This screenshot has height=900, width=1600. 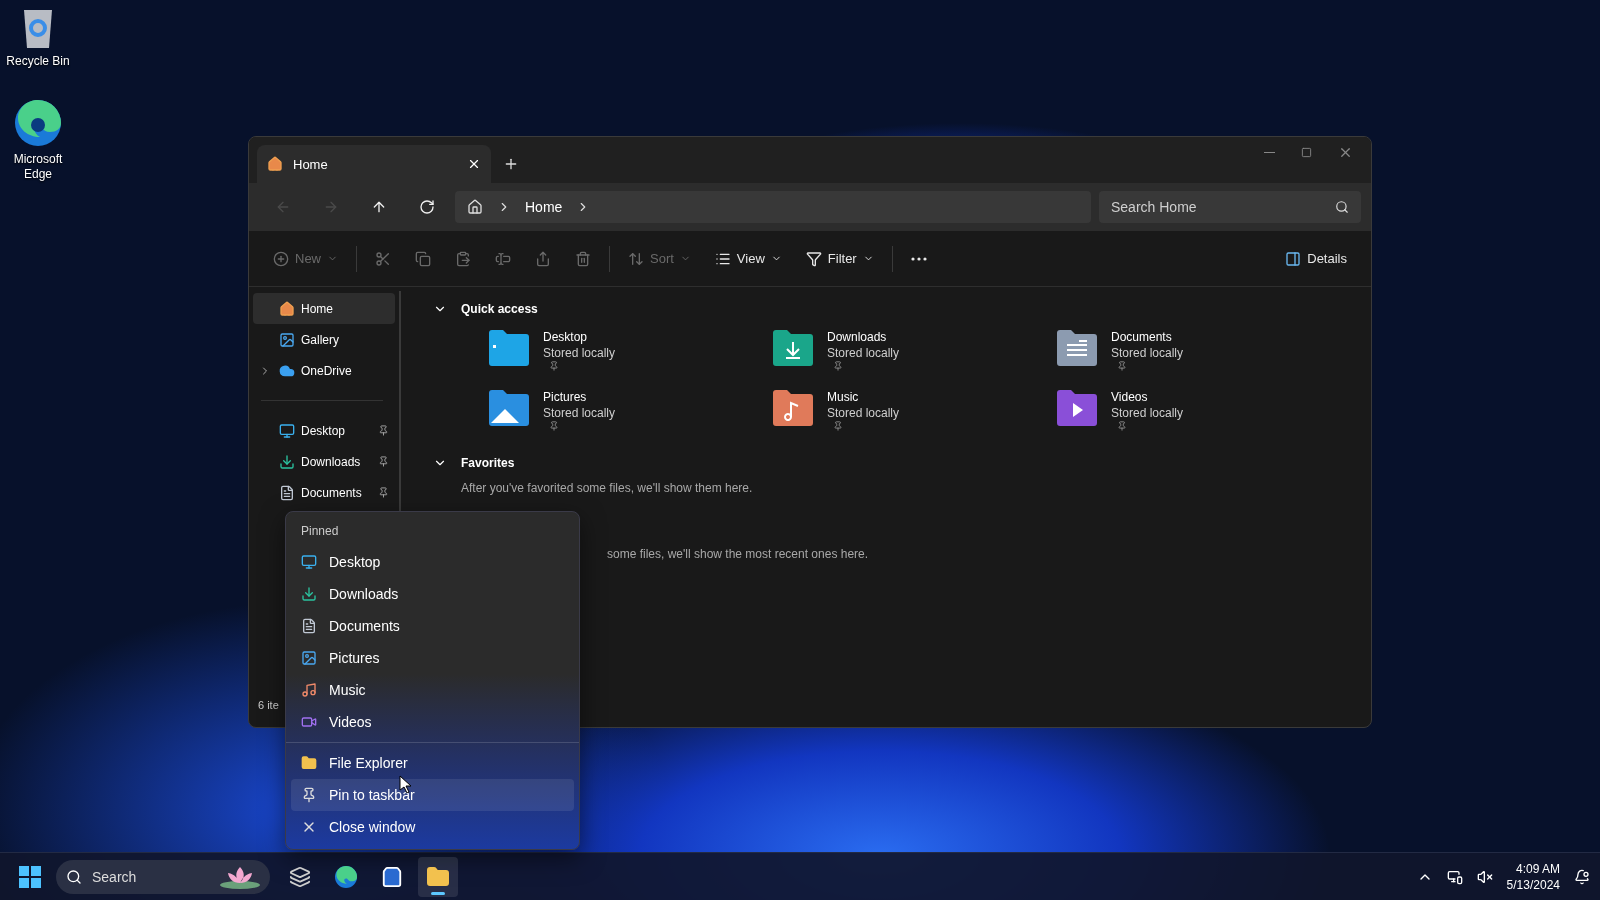 What do you see at coordinates (544, 207) in the screenshot?
I see `breadcrumb: Home` at bounding box center [544, 207].